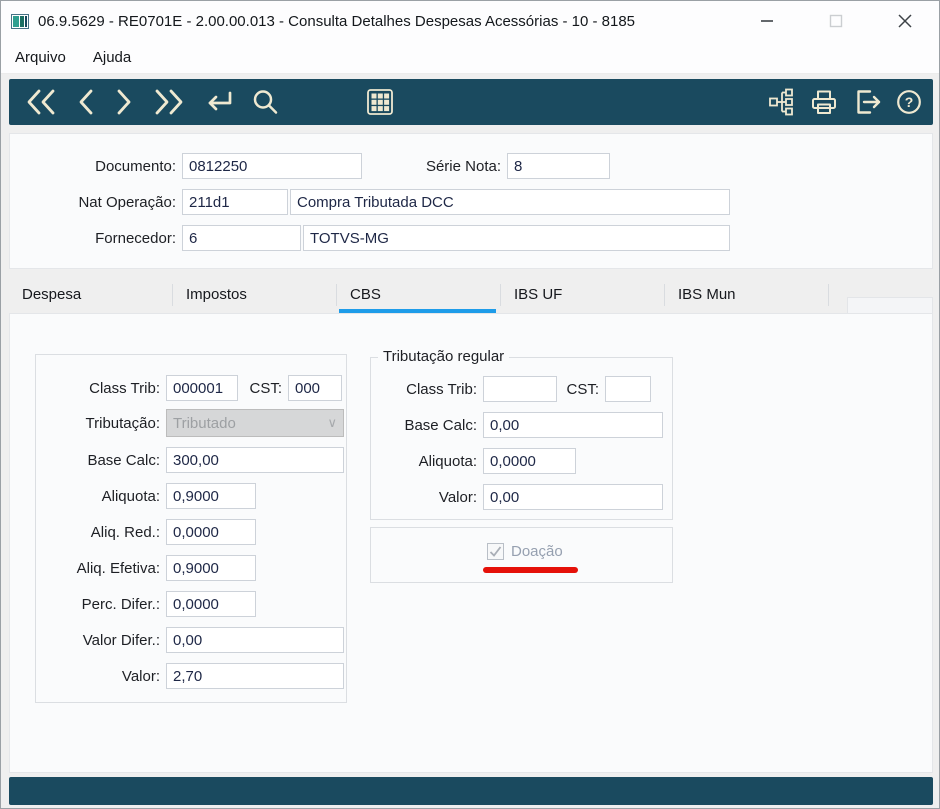  I want to click on help-icon: ?, so click(909, 102).